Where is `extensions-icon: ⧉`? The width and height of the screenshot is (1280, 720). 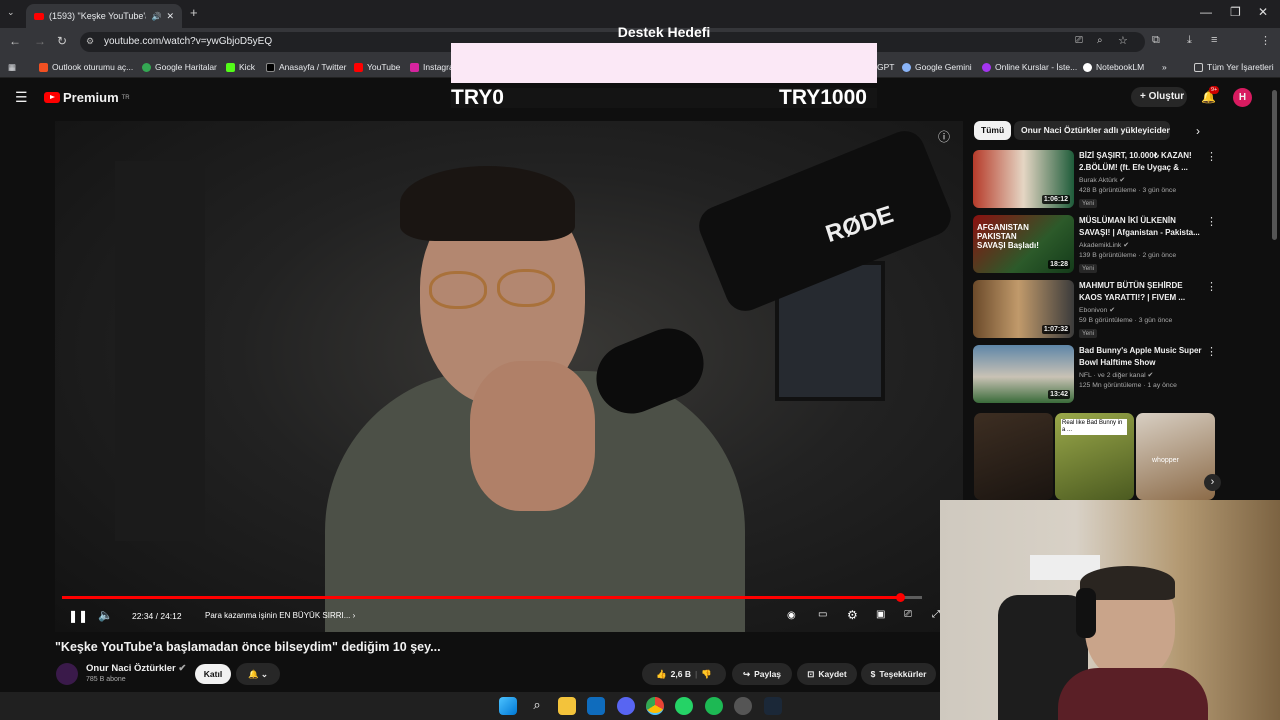
extensions-icon: ⧉ is located at coordinates (1156, 40).